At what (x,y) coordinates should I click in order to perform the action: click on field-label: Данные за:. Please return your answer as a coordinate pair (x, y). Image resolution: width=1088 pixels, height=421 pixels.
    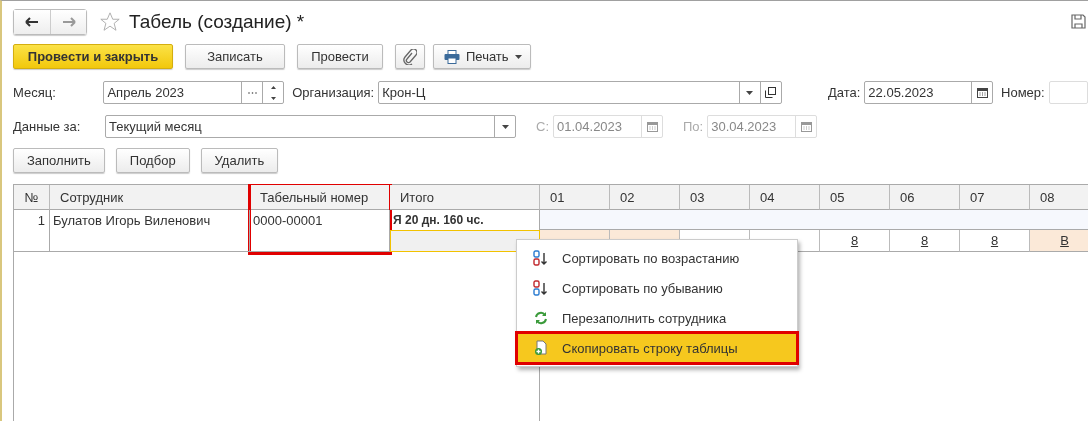
    Looking at the image, I should click on (47, 126).